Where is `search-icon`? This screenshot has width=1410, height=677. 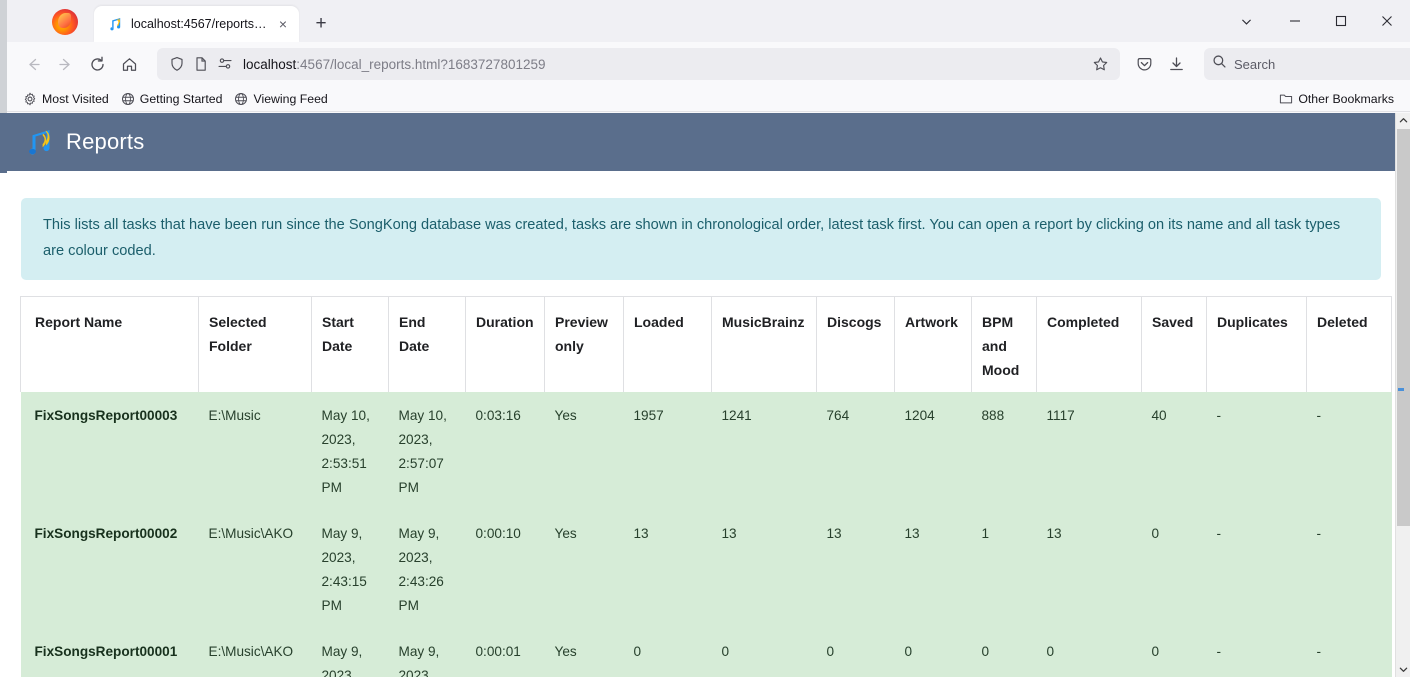 search-icon is located at coordinates (1219, 64).